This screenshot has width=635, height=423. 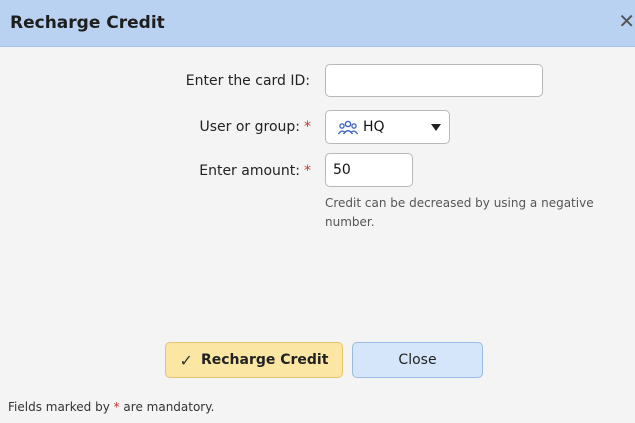 What do you see at coordinates (387, 127) in the screenshot?
I see `user-group-select: HQ` at bounding box center [387, 127].